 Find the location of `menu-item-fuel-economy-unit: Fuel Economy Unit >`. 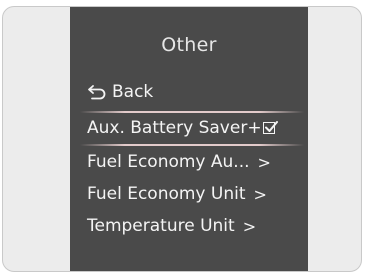

menu-item-fuel-economy-unit: Fuel Economy Unit > is located at coordinates (194, 194).